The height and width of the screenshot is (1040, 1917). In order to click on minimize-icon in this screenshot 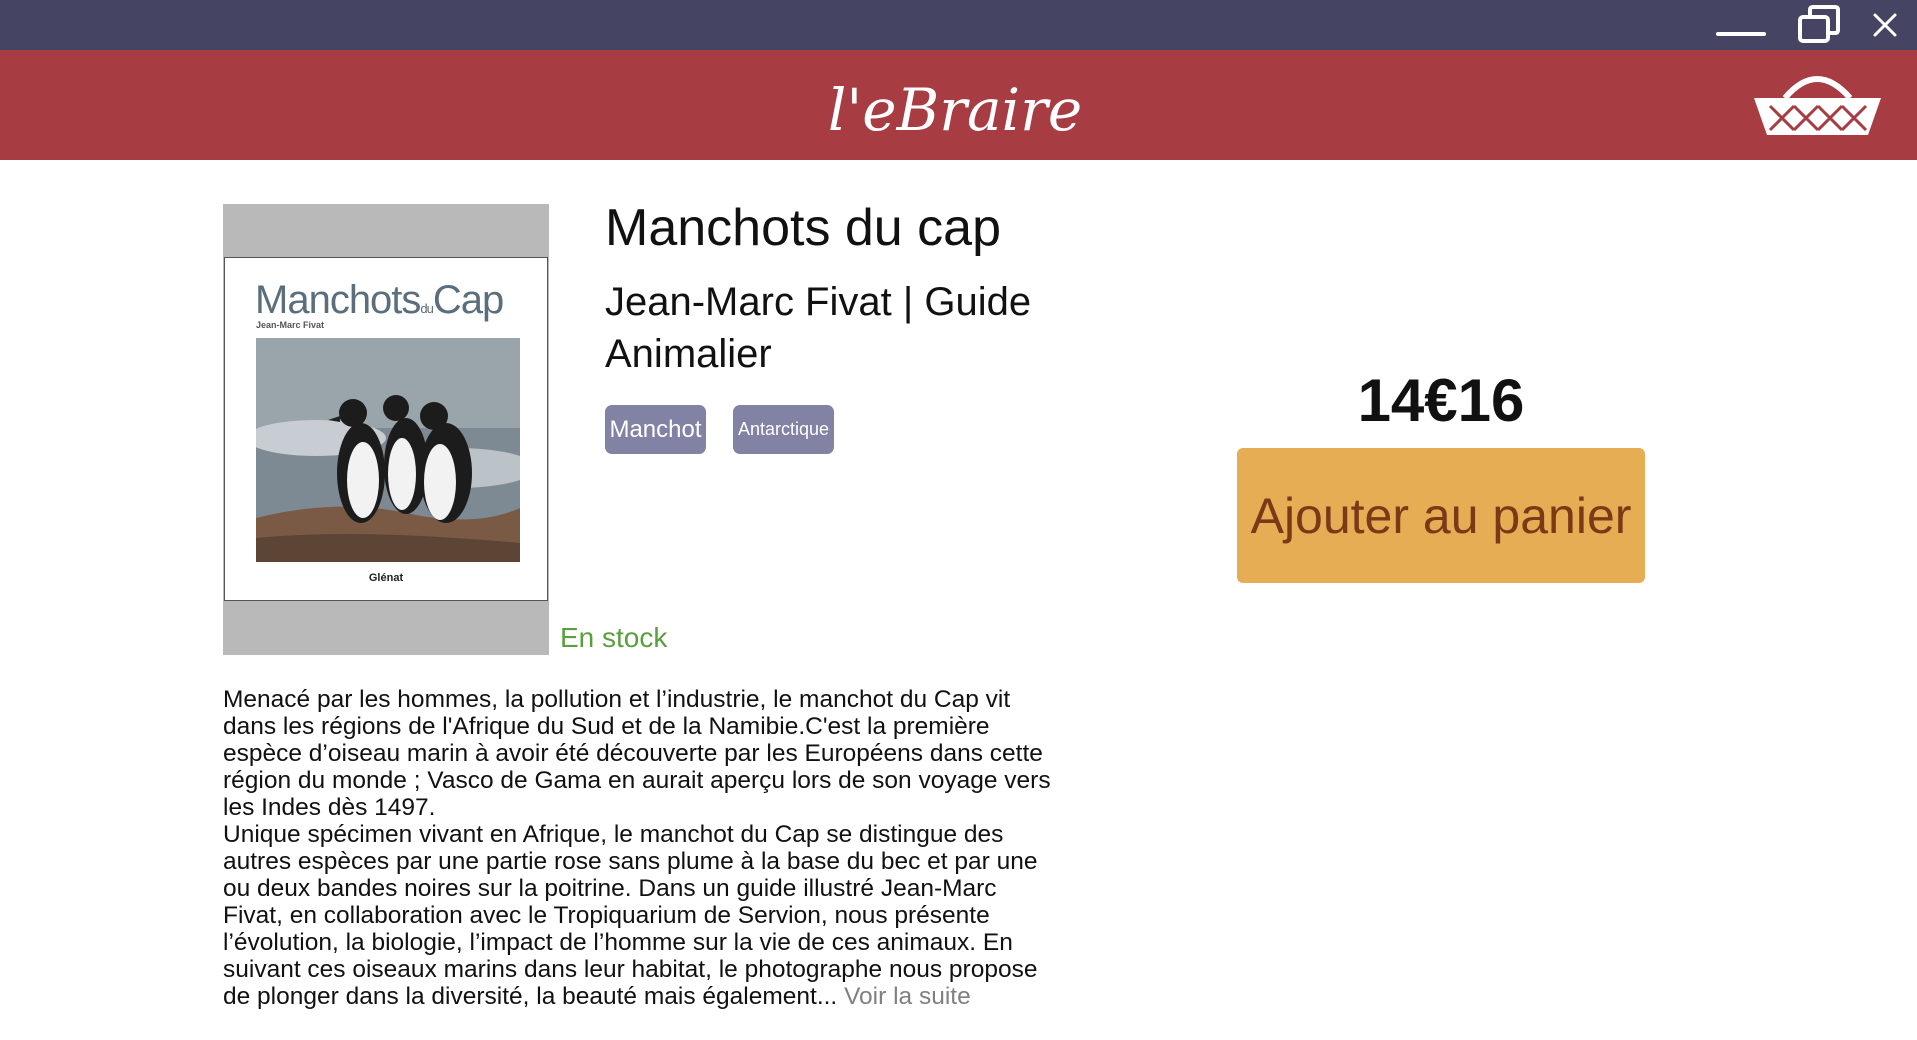, I will do `click(1741, 34)`.